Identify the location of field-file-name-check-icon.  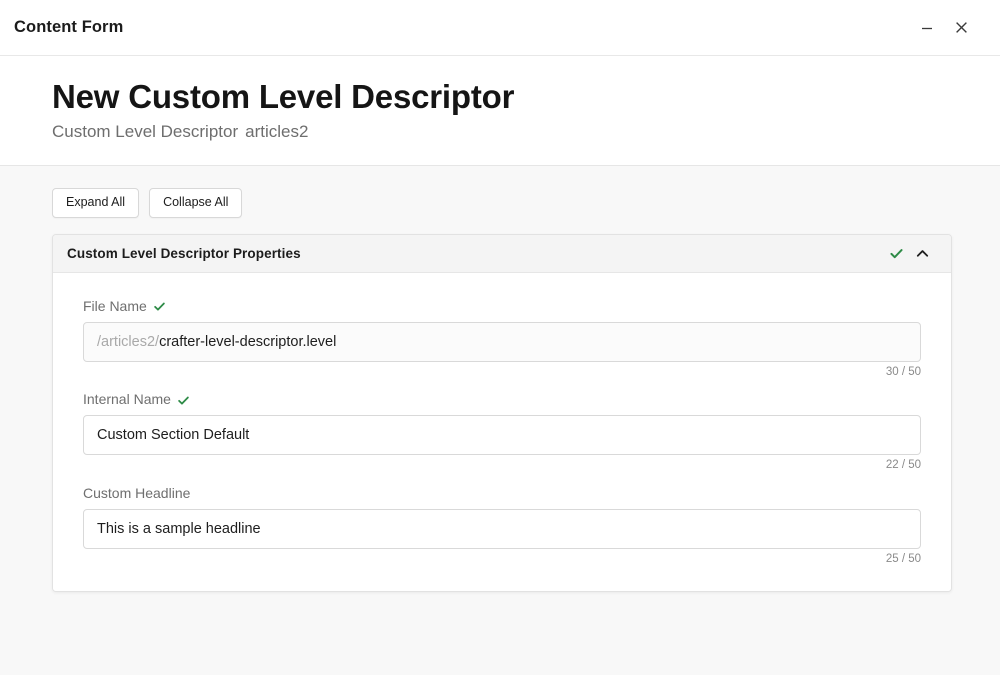
(159, 306).